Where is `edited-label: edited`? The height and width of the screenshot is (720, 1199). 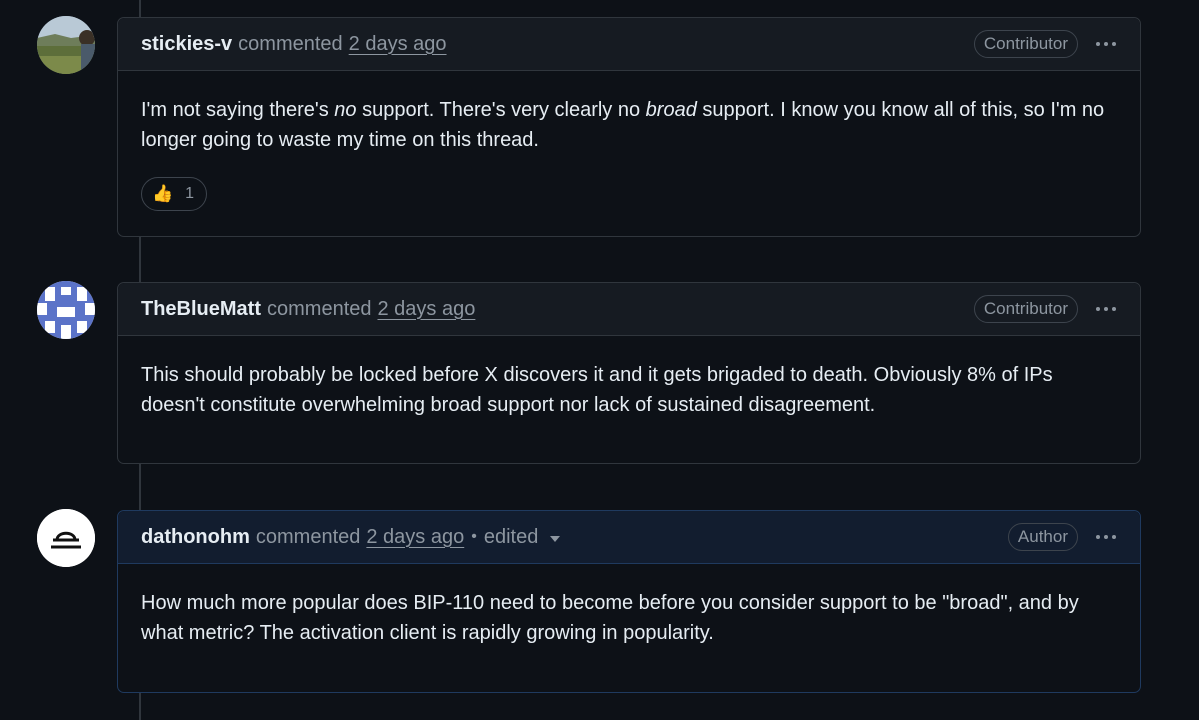 edited-label: edited is located at coordinates (511, 536).